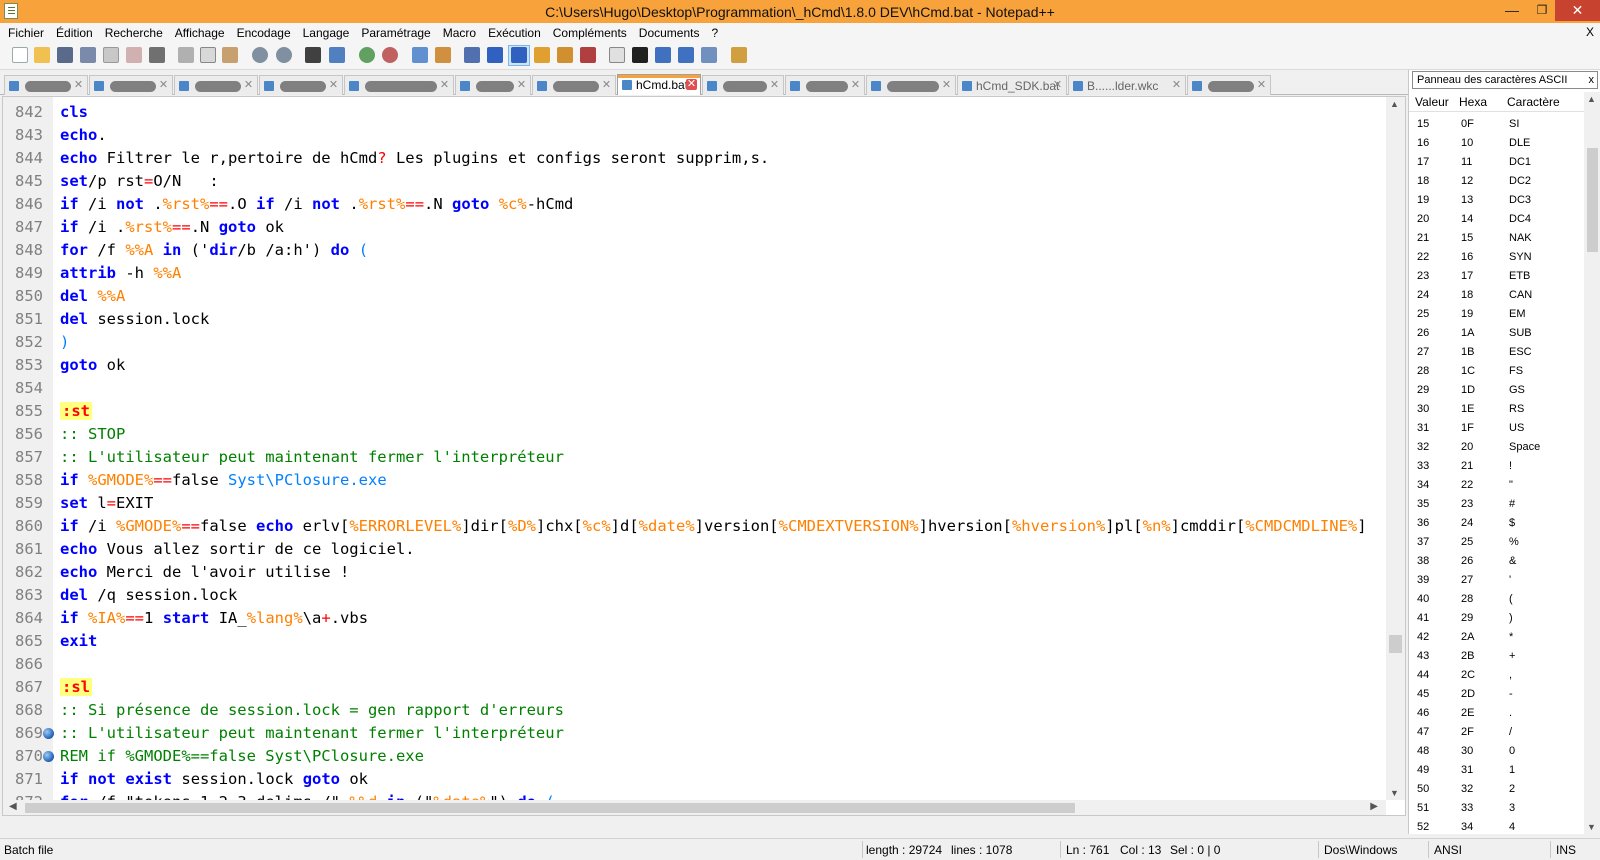 Image resolution: width=1600 pixels, height=860 pixels. Describe the element at coordinates (1395, 448) in the screenshot. I see `editor-vertical-scrollbar: ▲ ▼` at that location.